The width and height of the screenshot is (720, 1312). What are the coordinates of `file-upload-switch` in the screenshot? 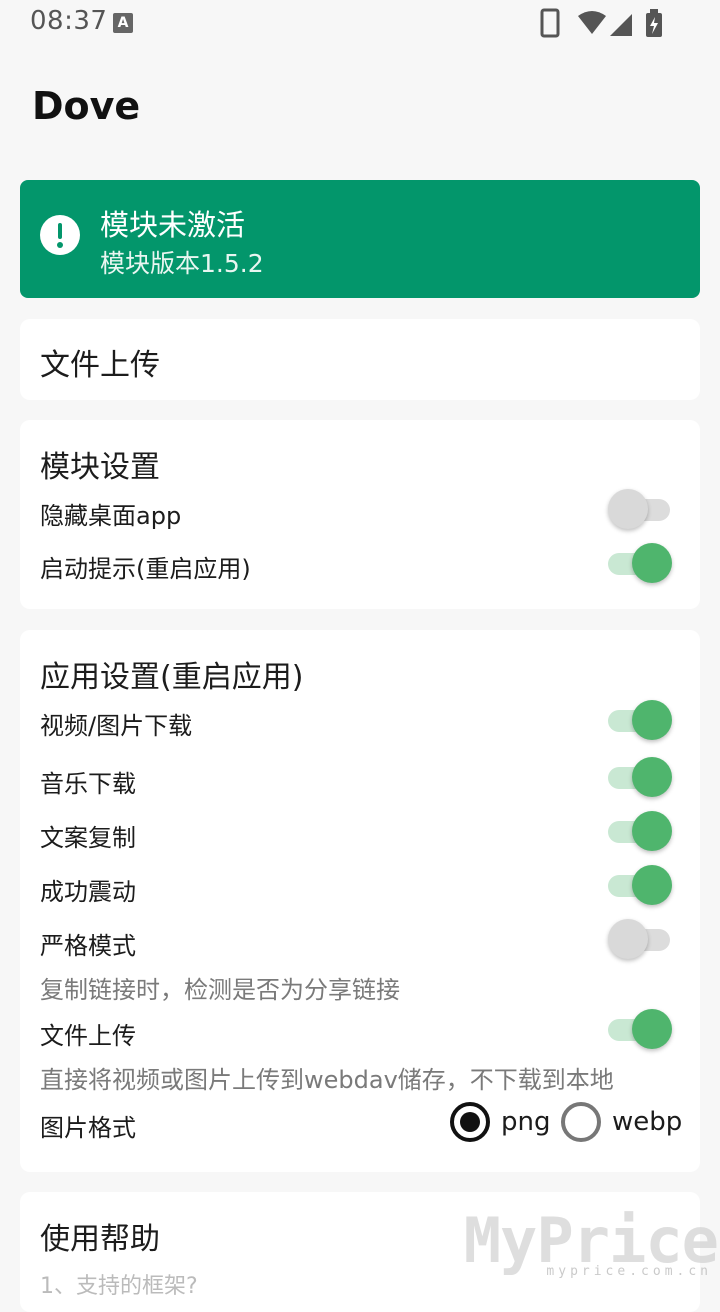 It's located at (640, 1028).